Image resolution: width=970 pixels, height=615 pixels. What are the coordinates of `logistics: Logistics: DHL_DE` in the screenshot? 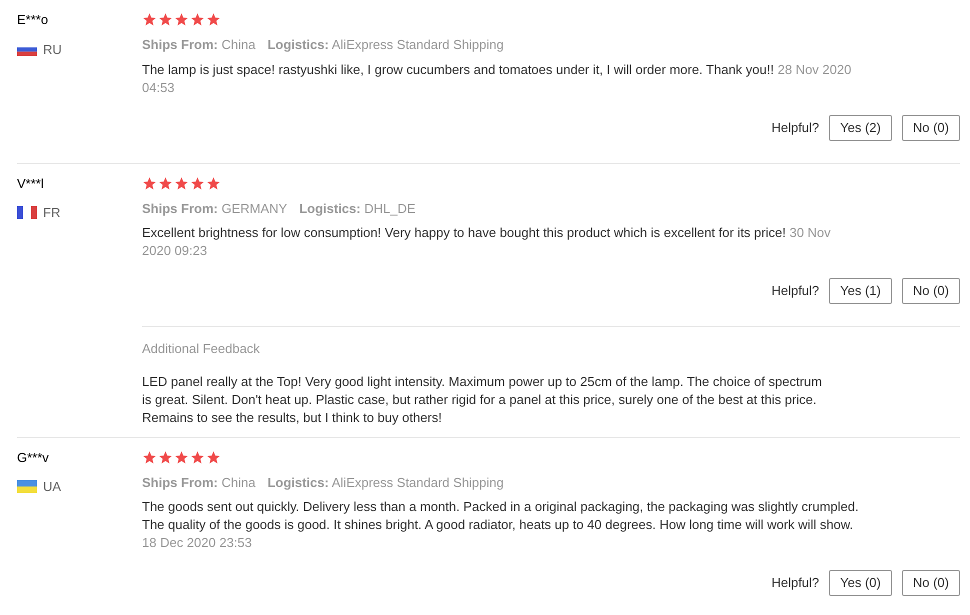 It's located at (357, 209).